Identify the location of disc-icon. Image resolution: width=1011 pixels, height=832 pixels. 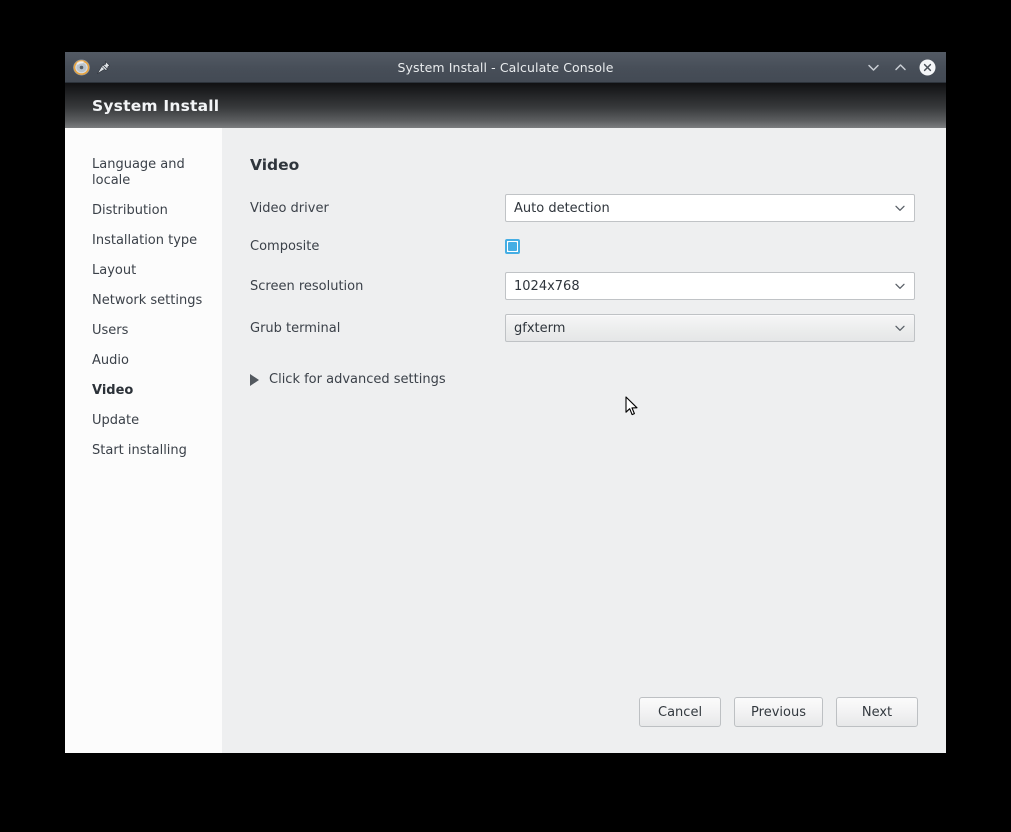
(81, 67).